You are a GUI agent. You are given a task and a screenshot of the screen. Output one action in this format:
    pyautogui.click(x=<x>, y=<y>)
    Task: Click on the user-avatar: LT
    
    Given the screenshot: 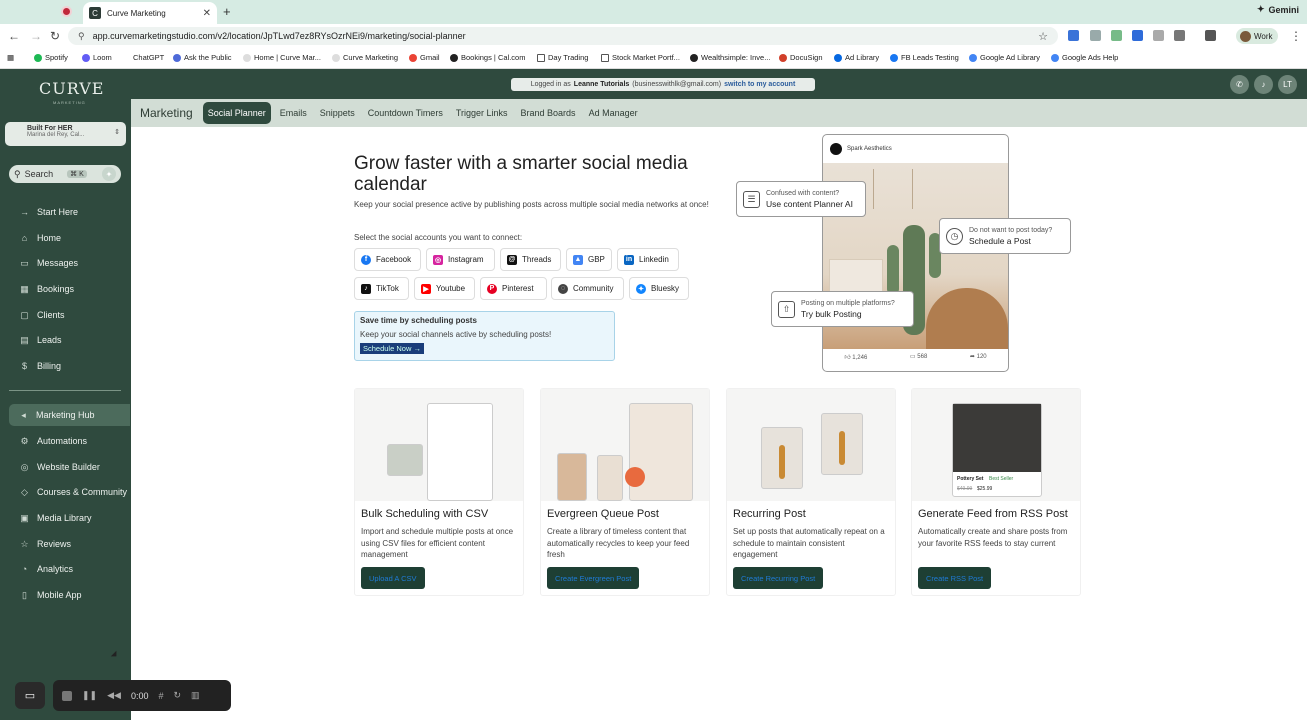 What is the action you would take?
    pyautogui.click(x=1287, y=84)
    